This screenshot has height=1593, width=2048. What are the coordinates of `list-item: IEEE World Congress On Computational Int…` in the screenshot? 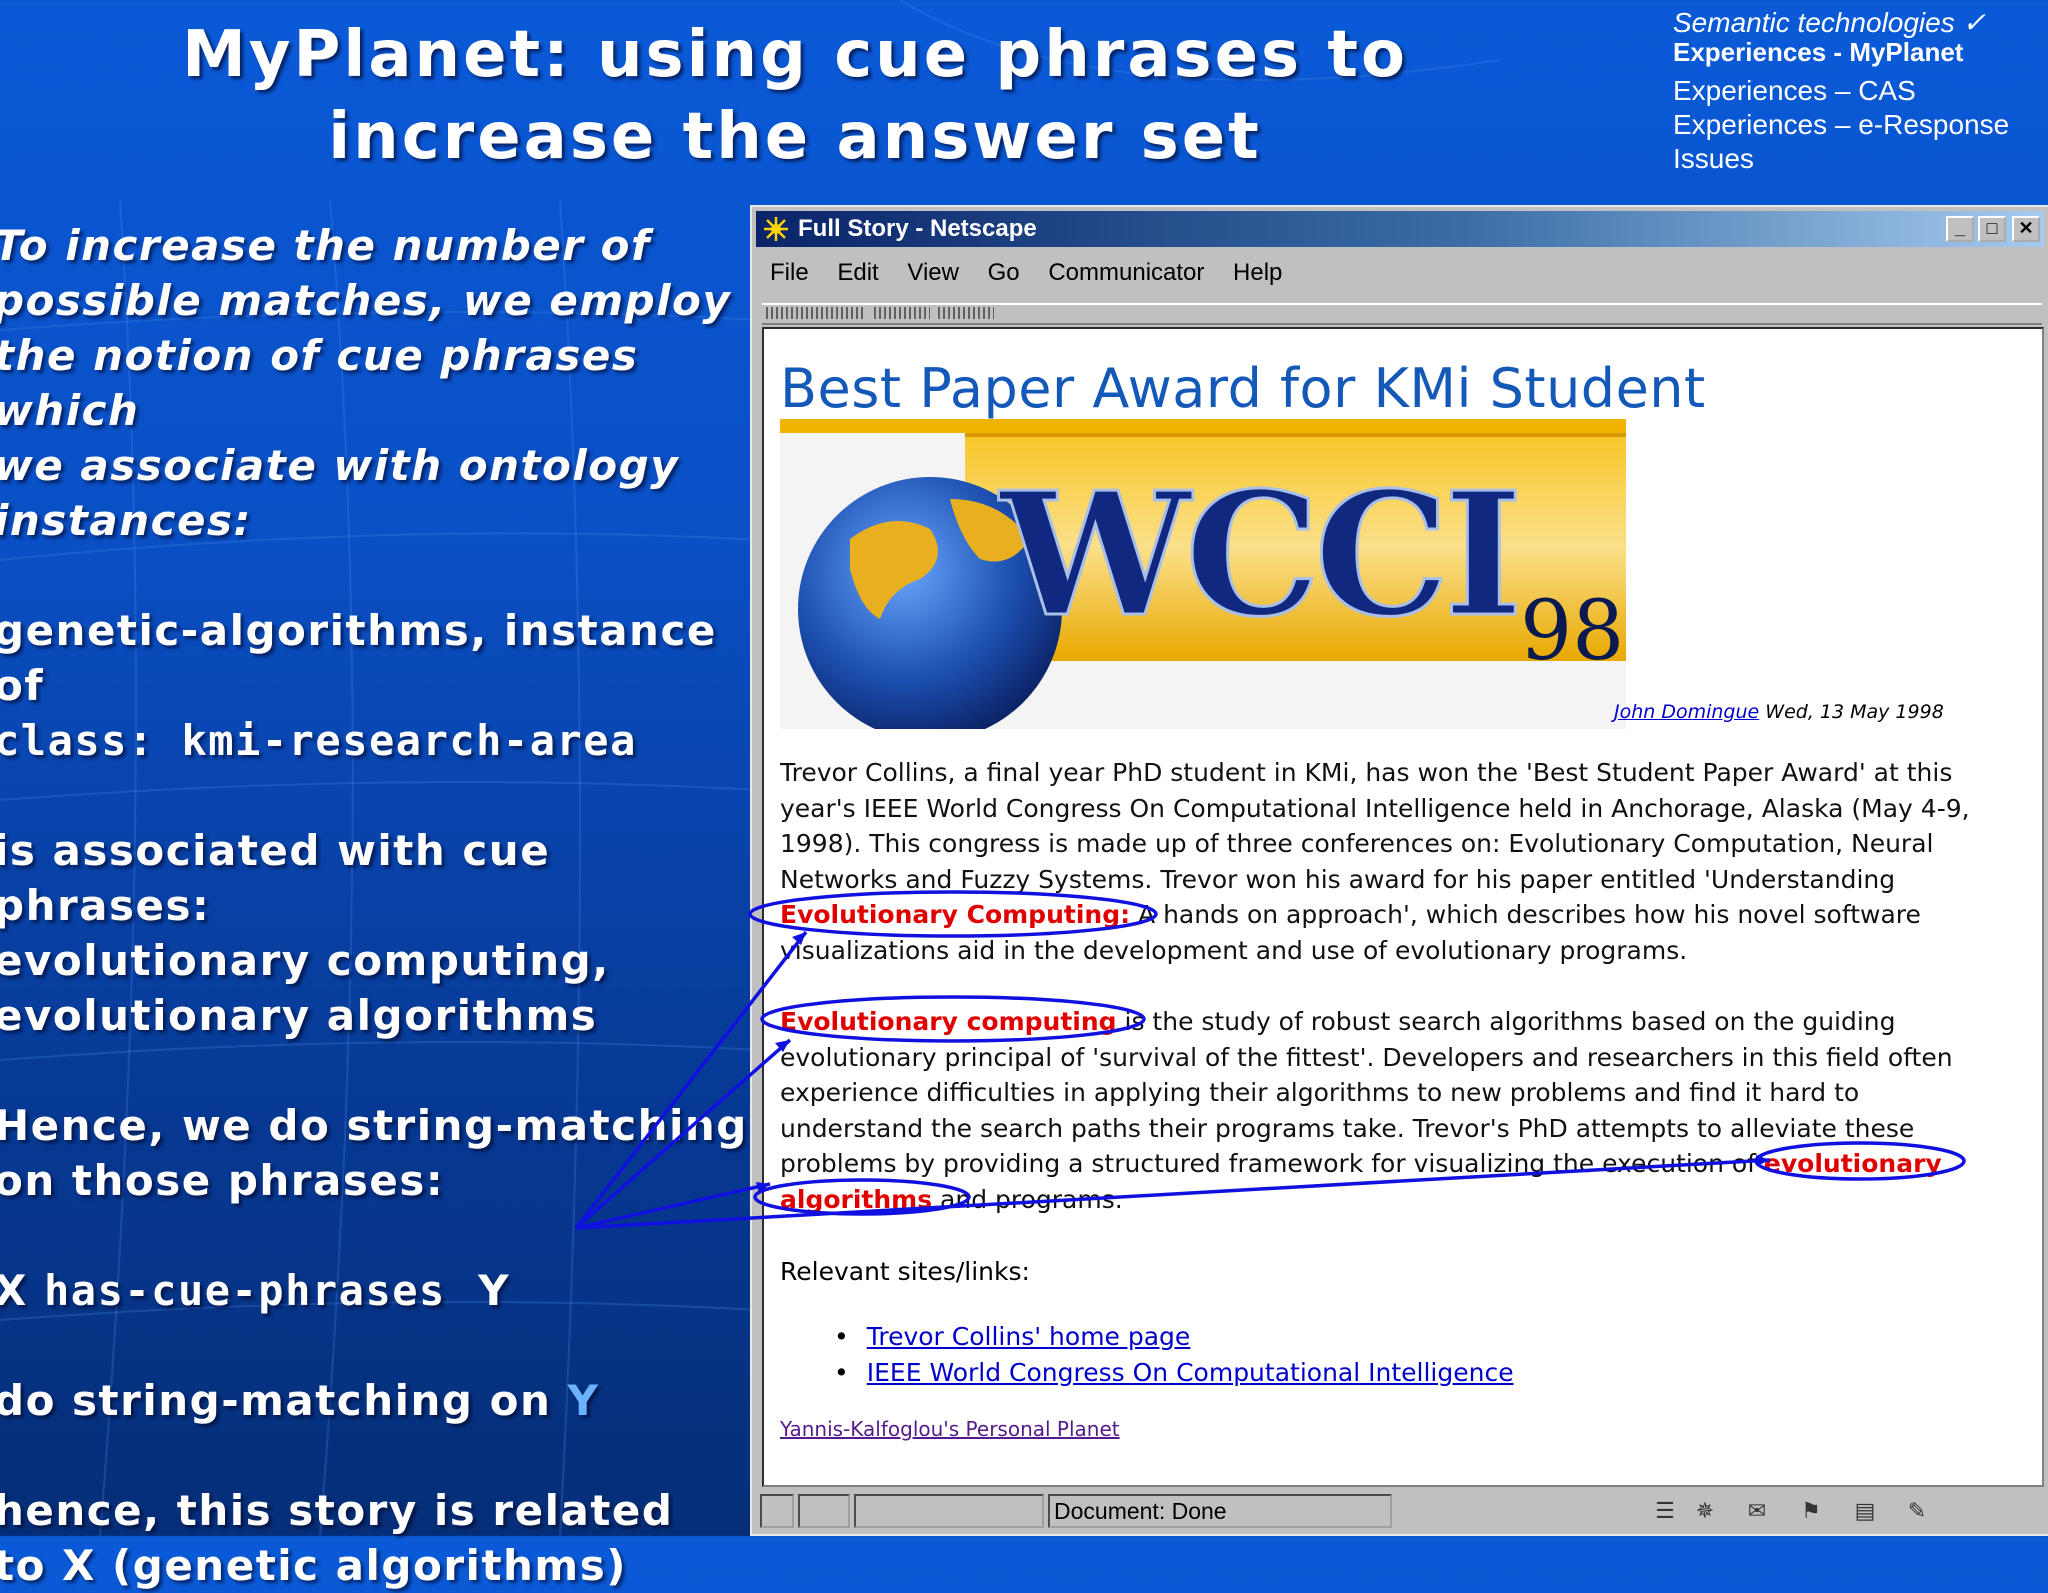 It's located at (1174, 1373).